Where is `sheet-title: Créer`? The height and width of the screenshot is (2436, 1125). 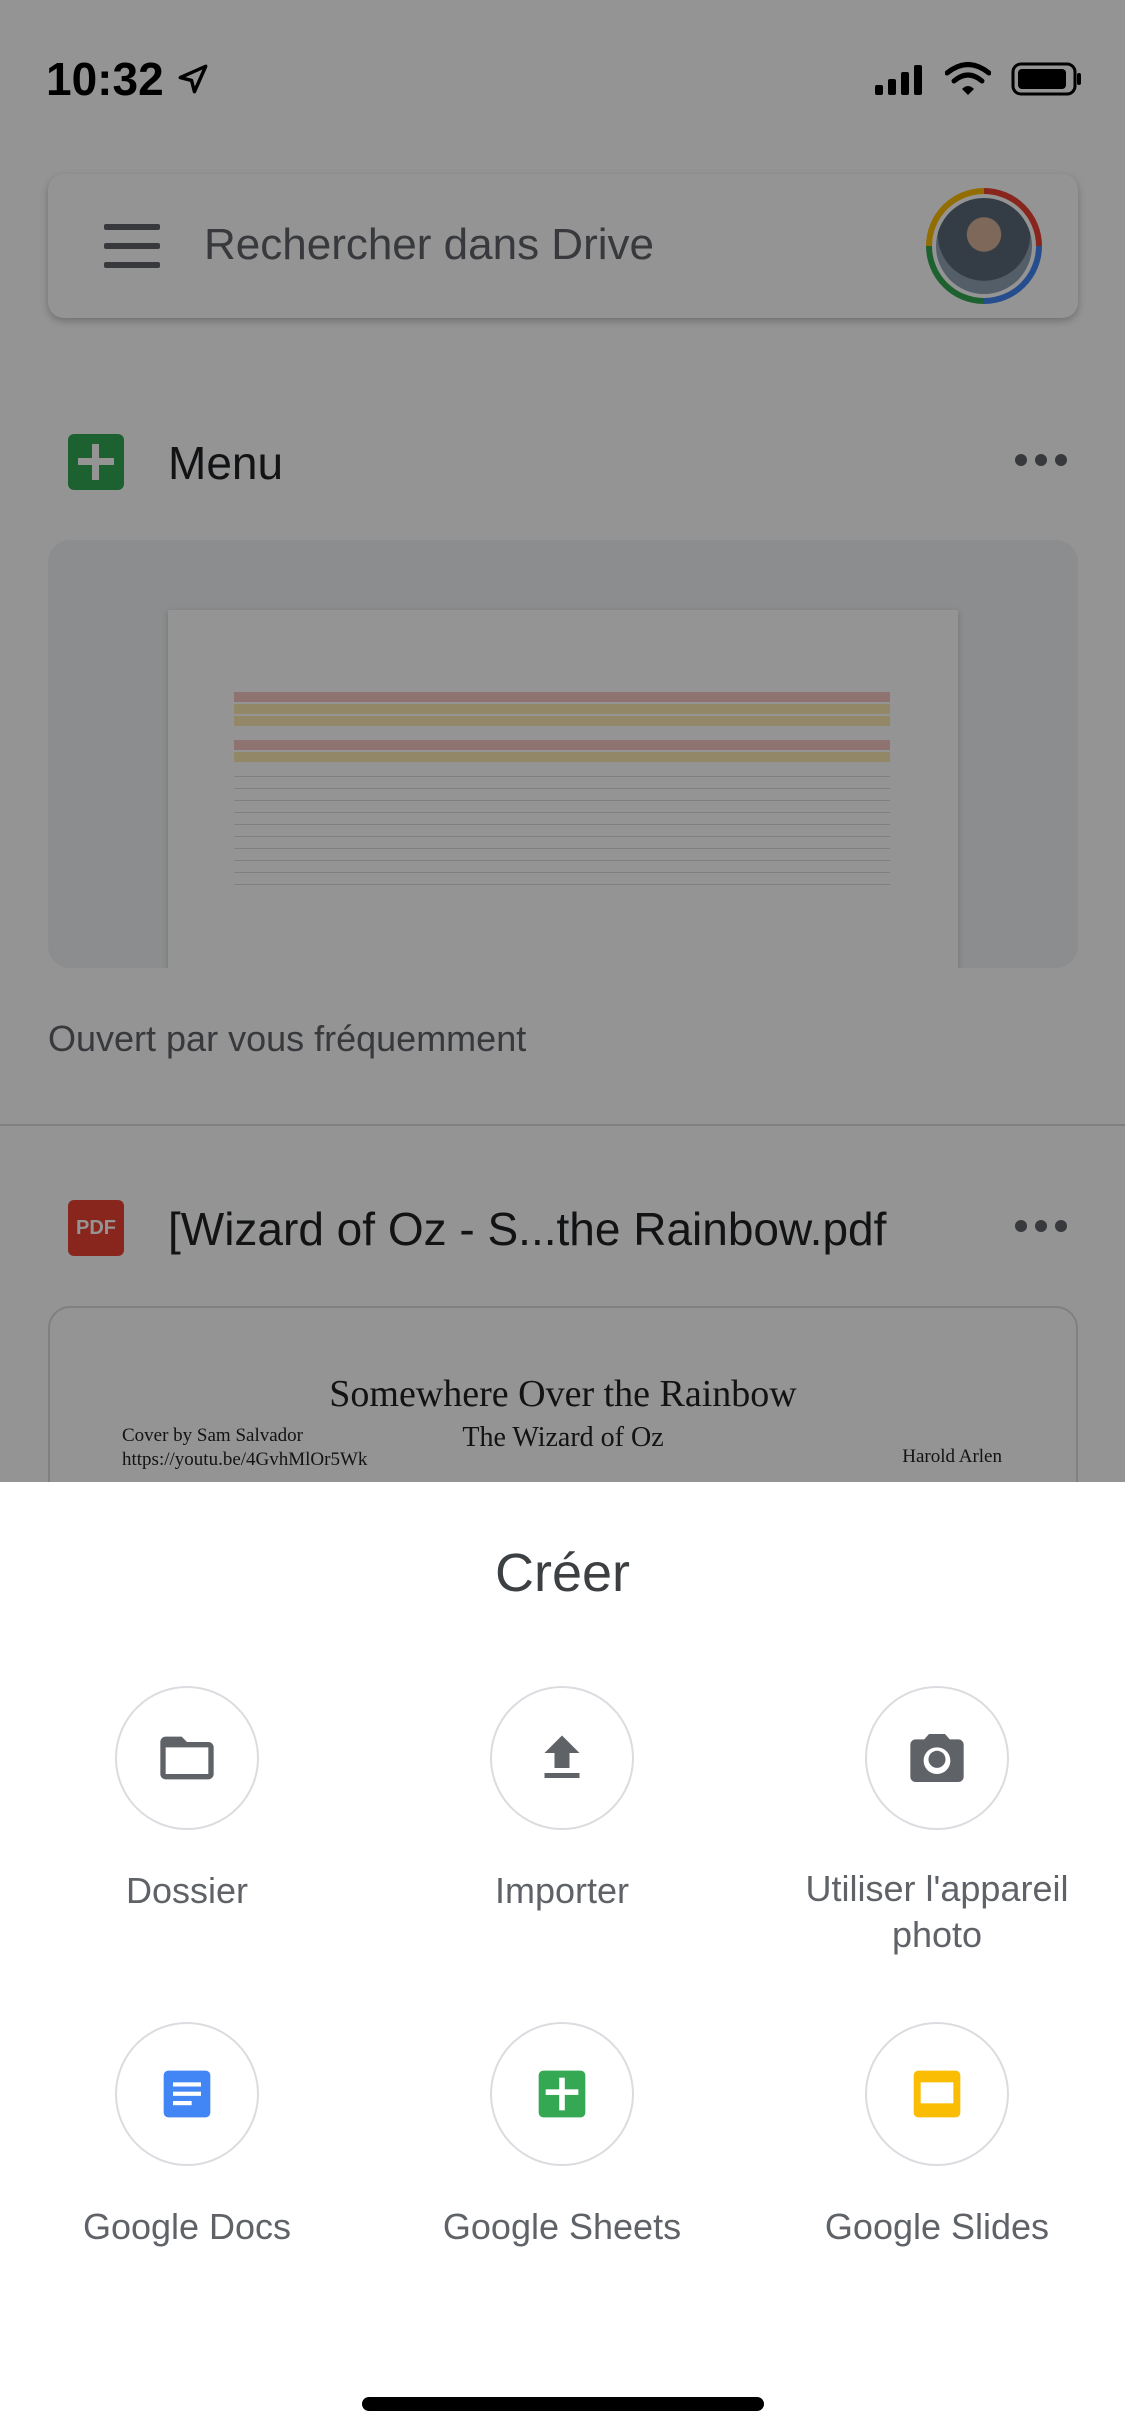 sheet-title: Créer is located at coordinates (562, 1573).